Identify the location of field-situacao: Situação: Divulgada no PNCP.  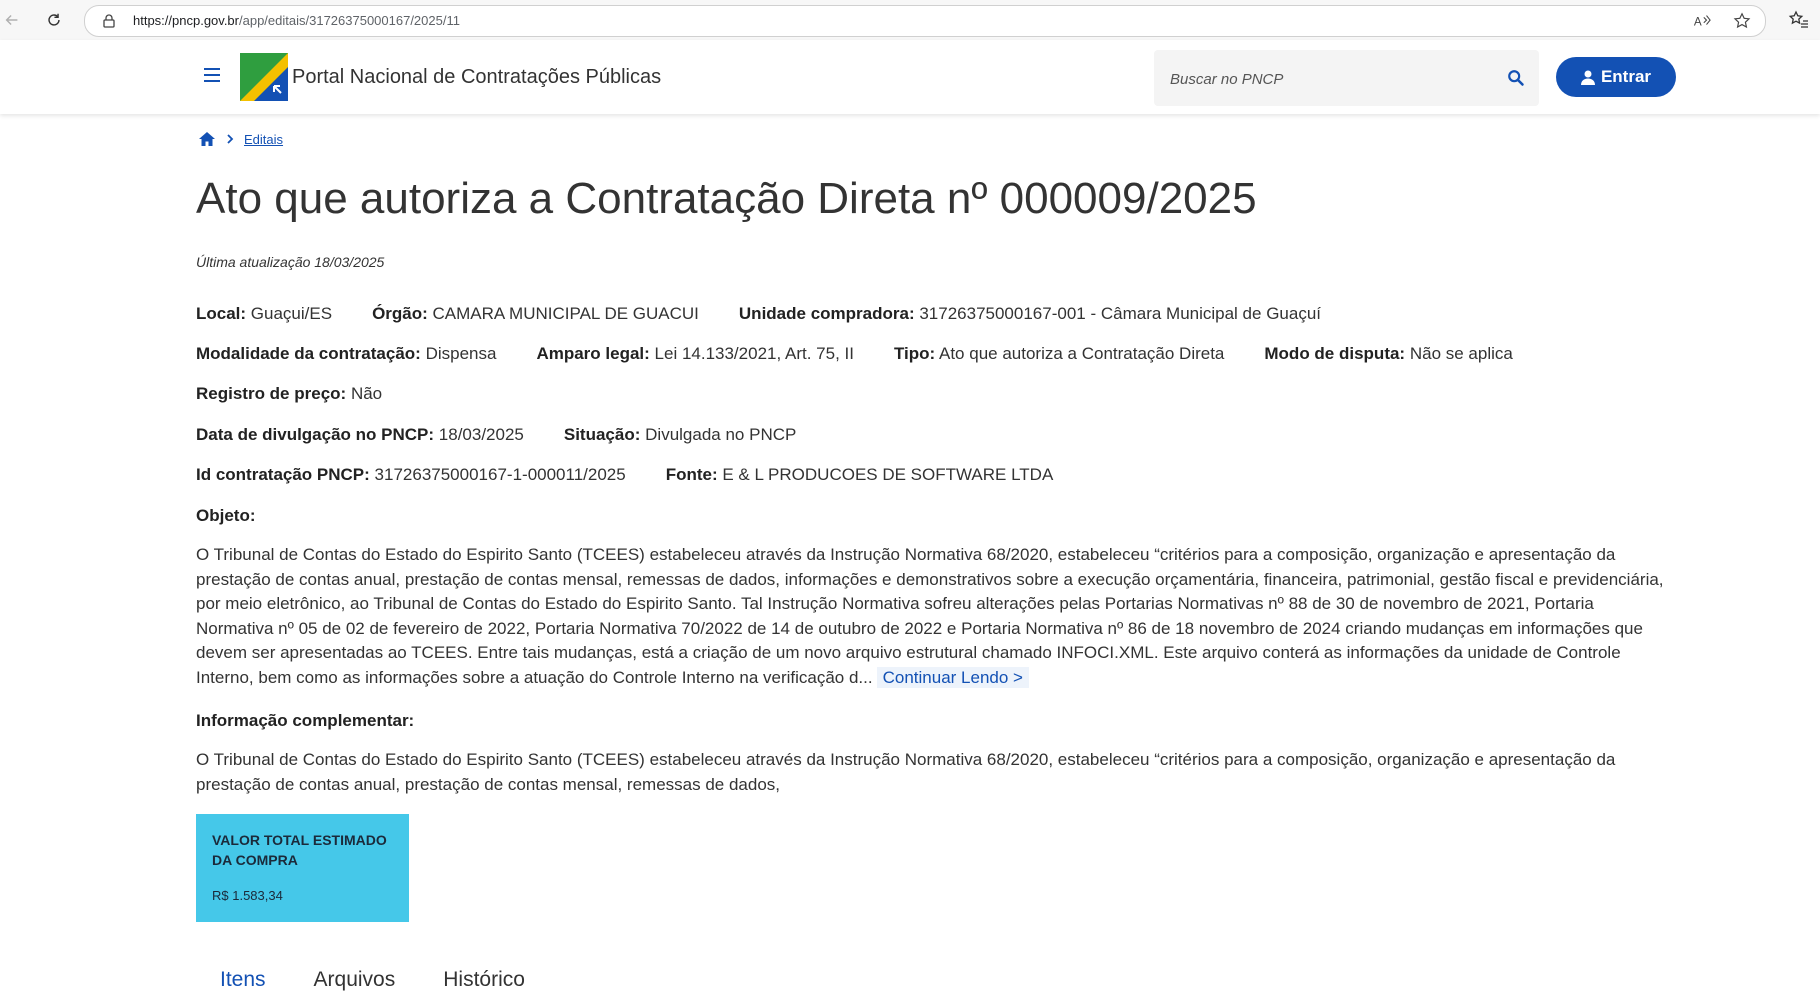
(680, 434).